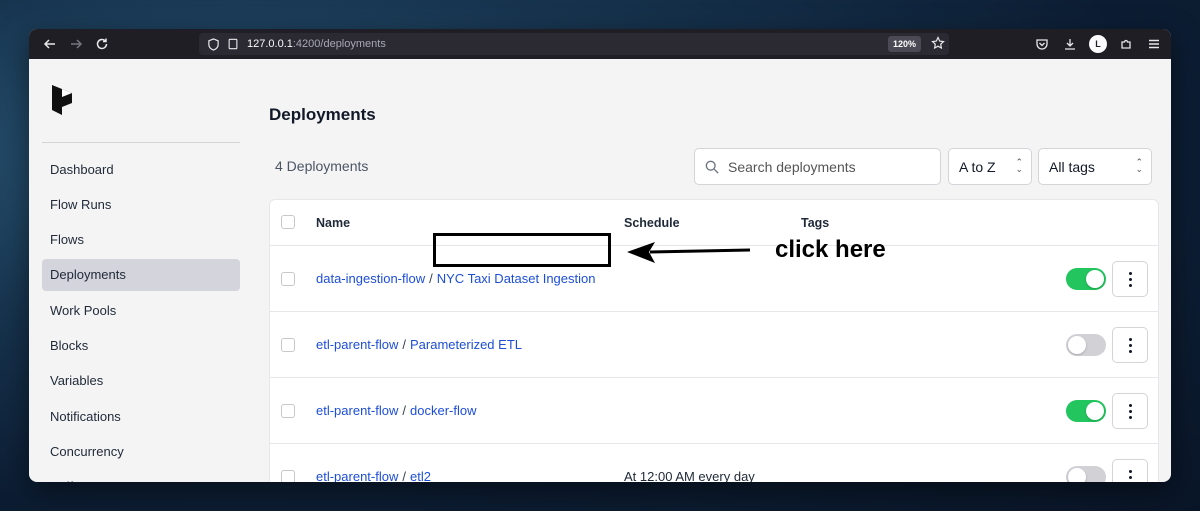 The height and width of the screenshot is (511, 1200). I want to click on reload-icon, so click(102, 44).